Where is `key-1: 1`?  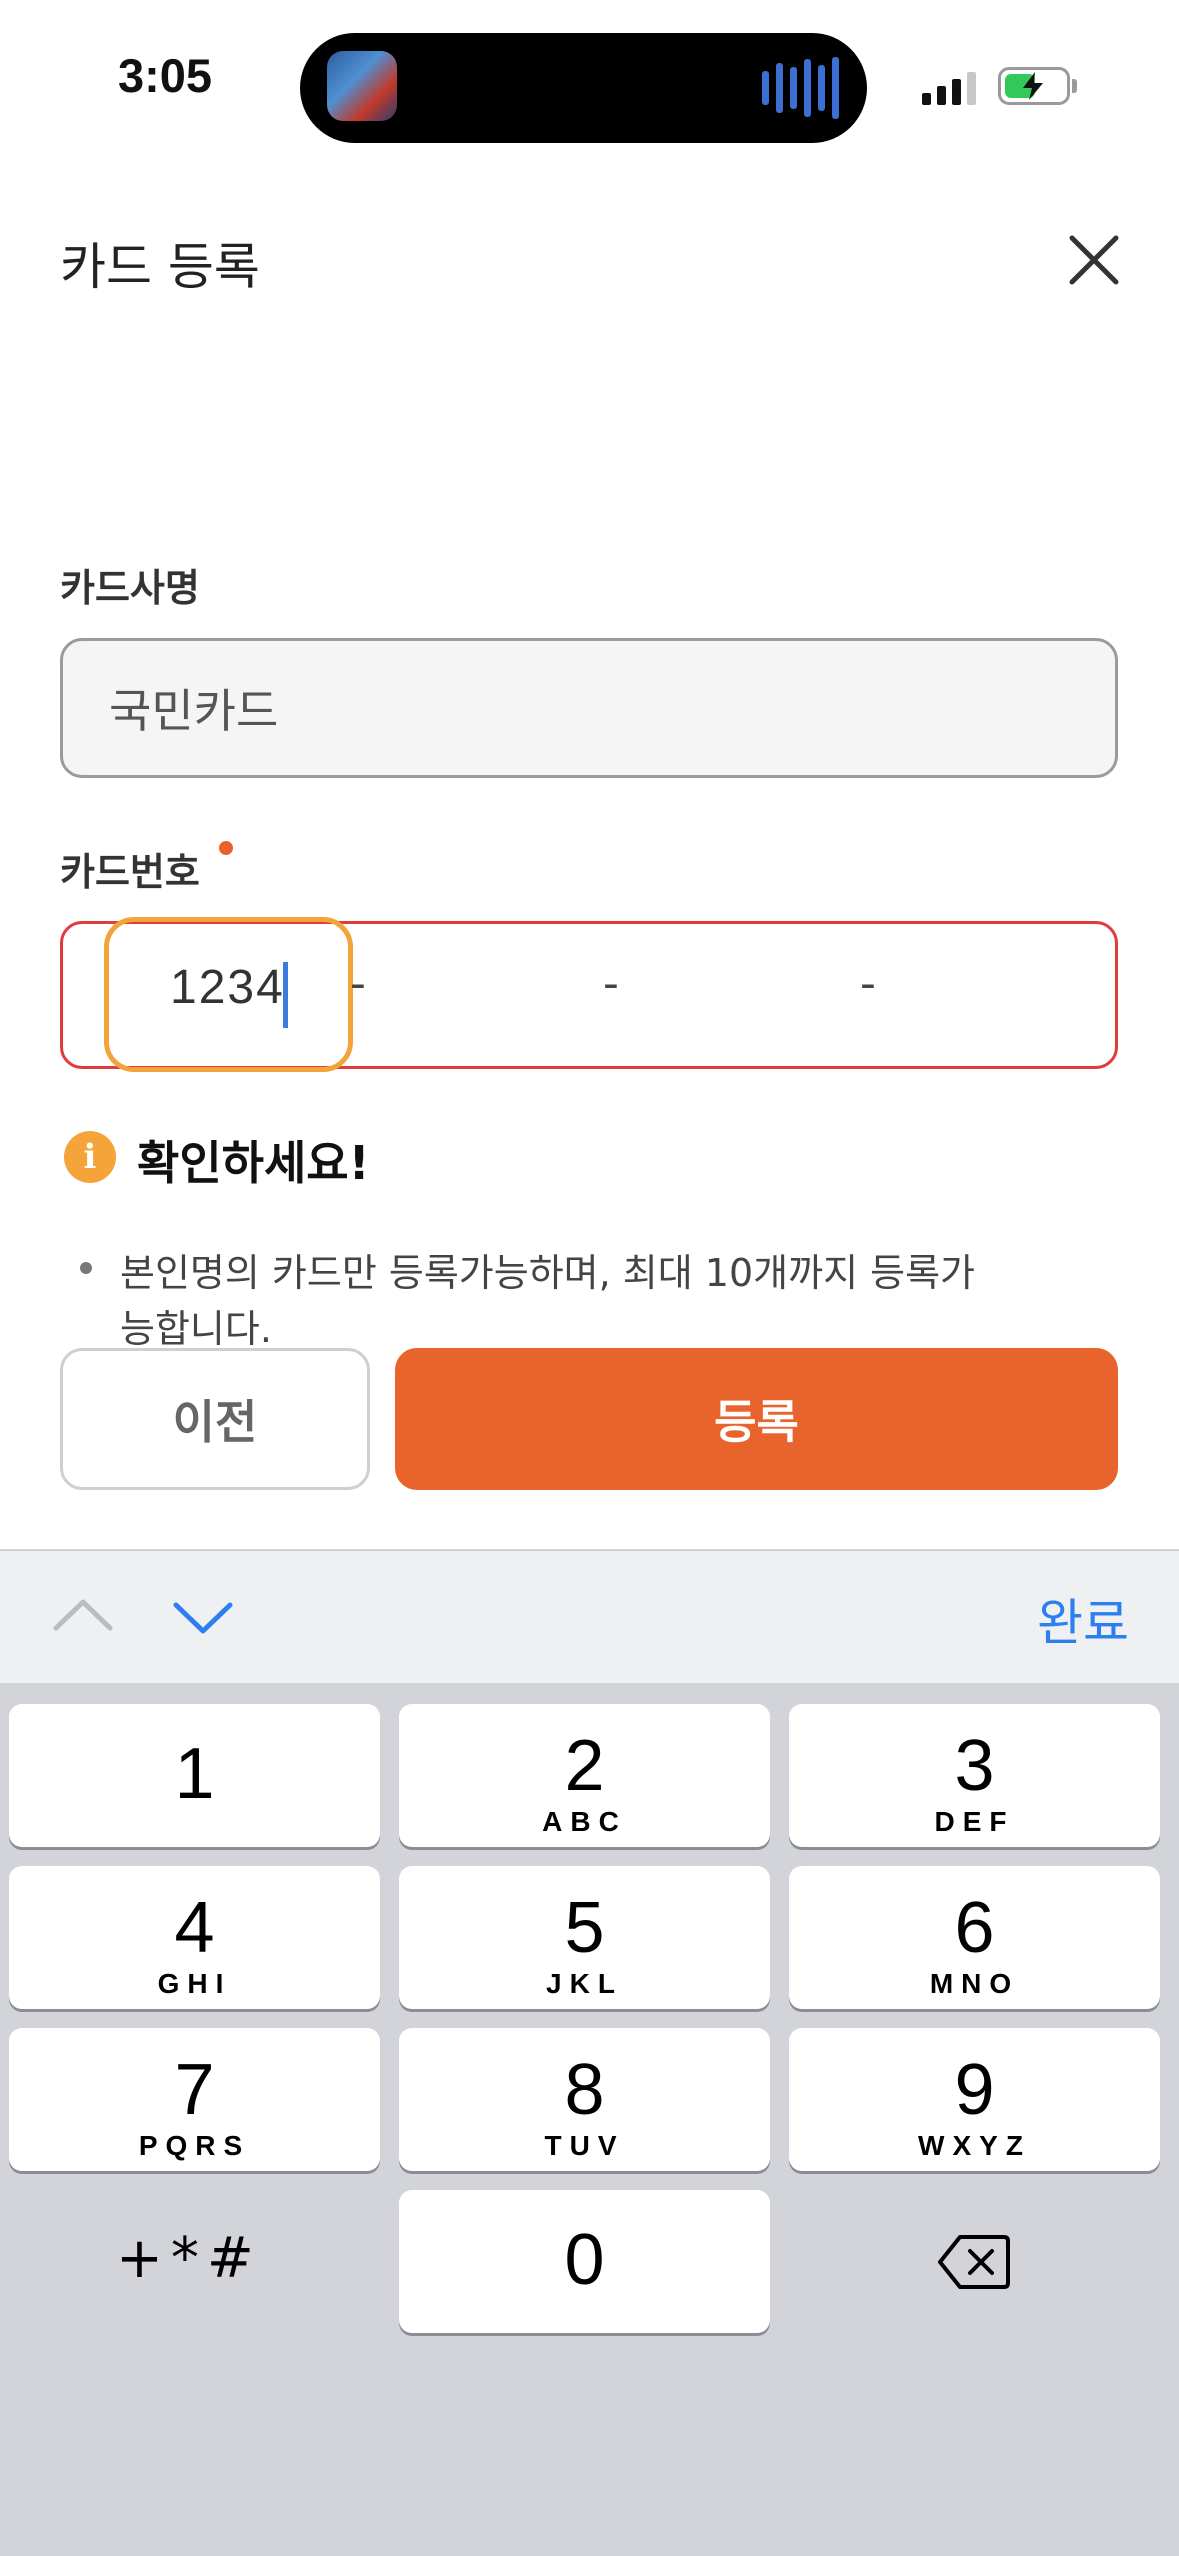 key-1: 1 is located at coordinates (194, 1775).